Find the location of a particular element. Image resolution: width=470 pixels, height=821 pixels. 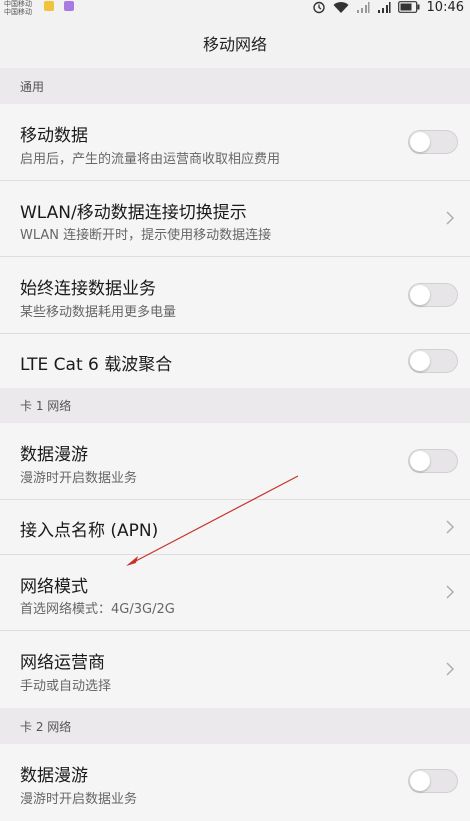

setting-subtitle: WLAN 连接断开时，提示使用移动数据连接 is located at coordinates (146, 235).